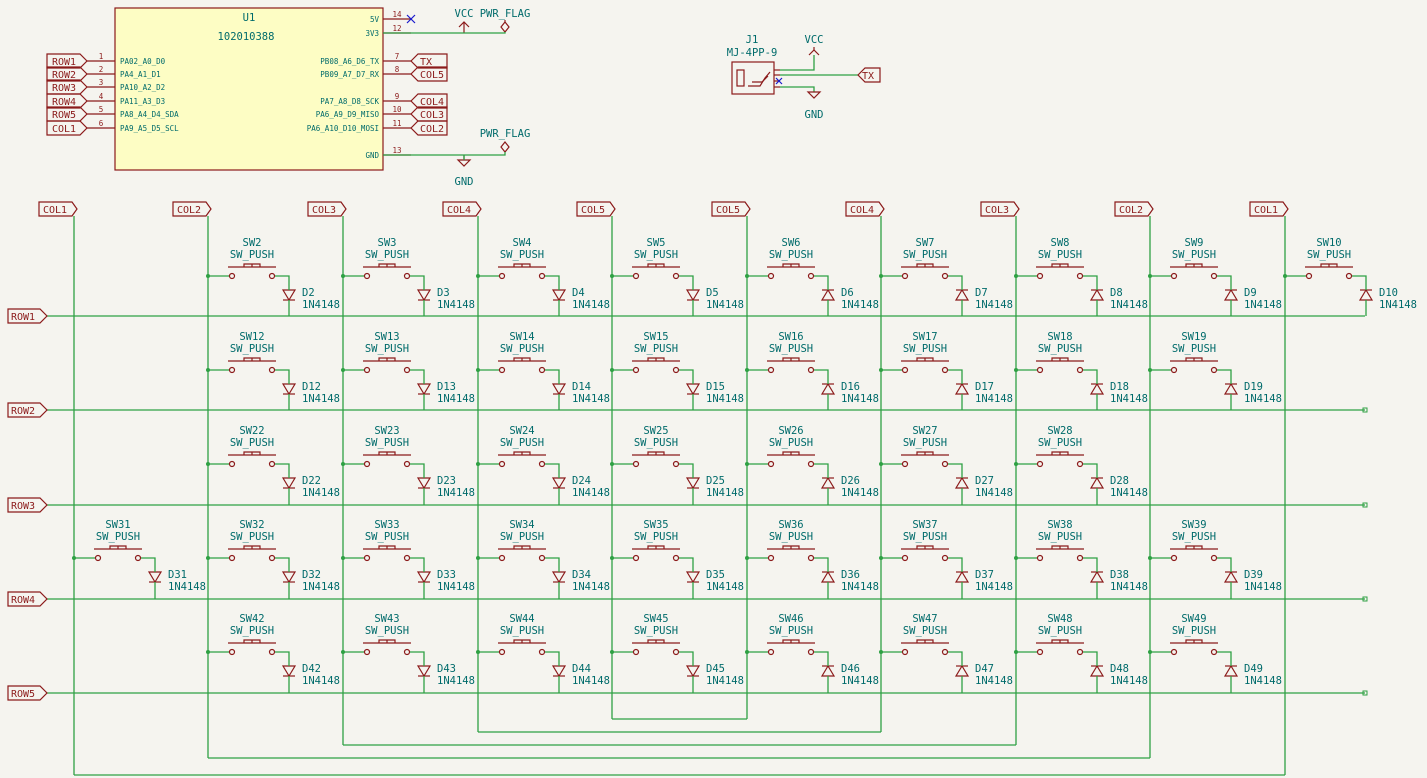 This screenshot has height=778, width=1427. I want to click on key-sw24: SW24SW_PUSHD241N4148, so click(543, 465).